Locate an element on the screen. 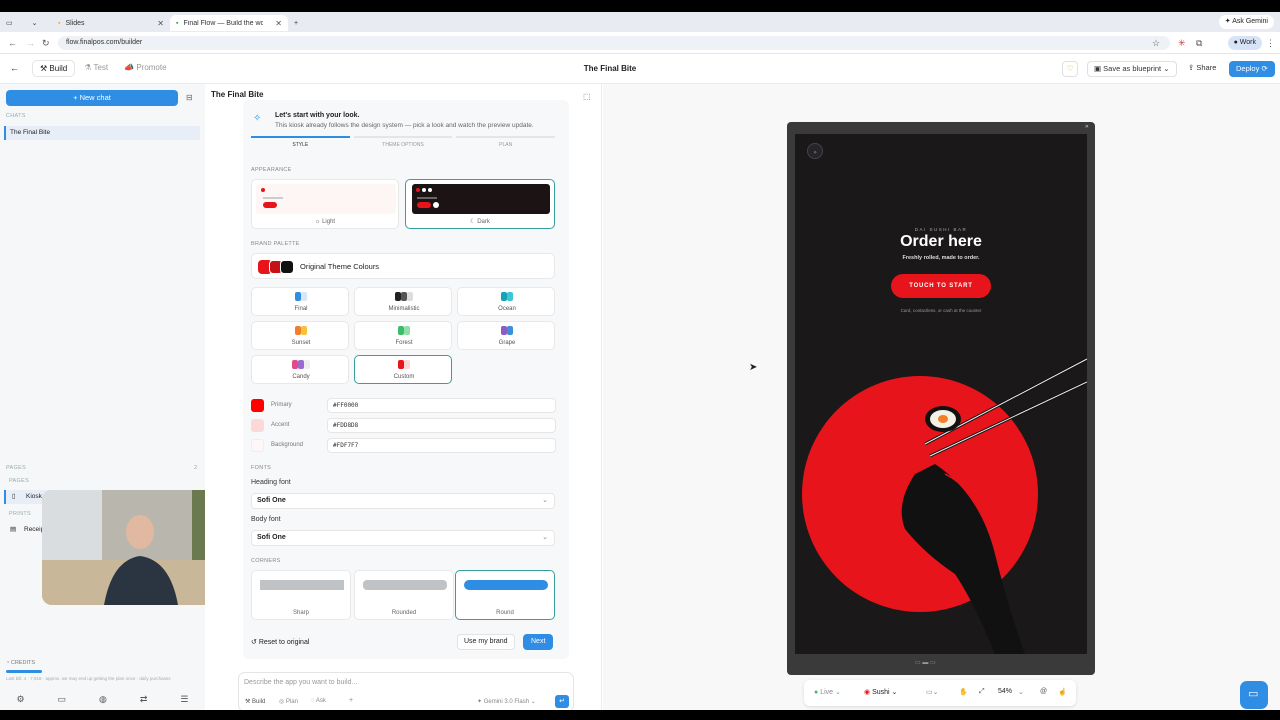 This screenshot has height=720, width=1280. corner-sharp-option: Sharp is located at coordinates (301, 595).